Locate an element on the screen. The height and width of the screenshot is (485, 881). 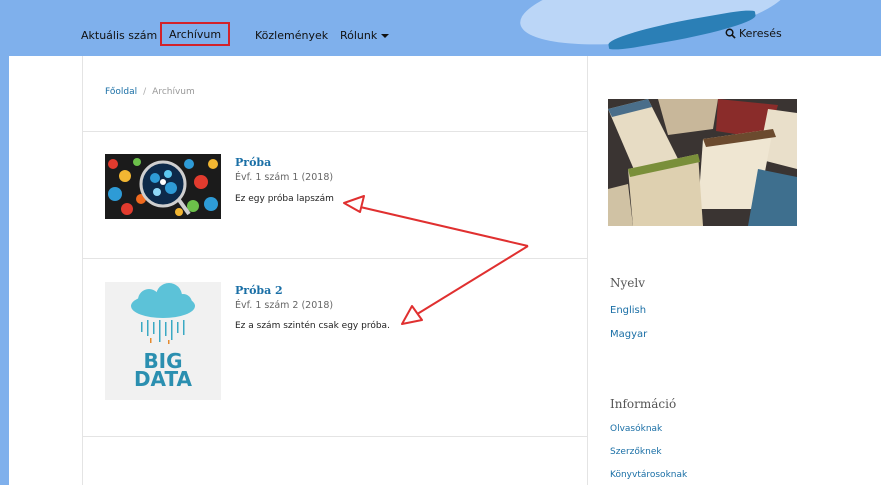
breadcrumb-home-link: Főoldal is located at coordinates (121, 92).